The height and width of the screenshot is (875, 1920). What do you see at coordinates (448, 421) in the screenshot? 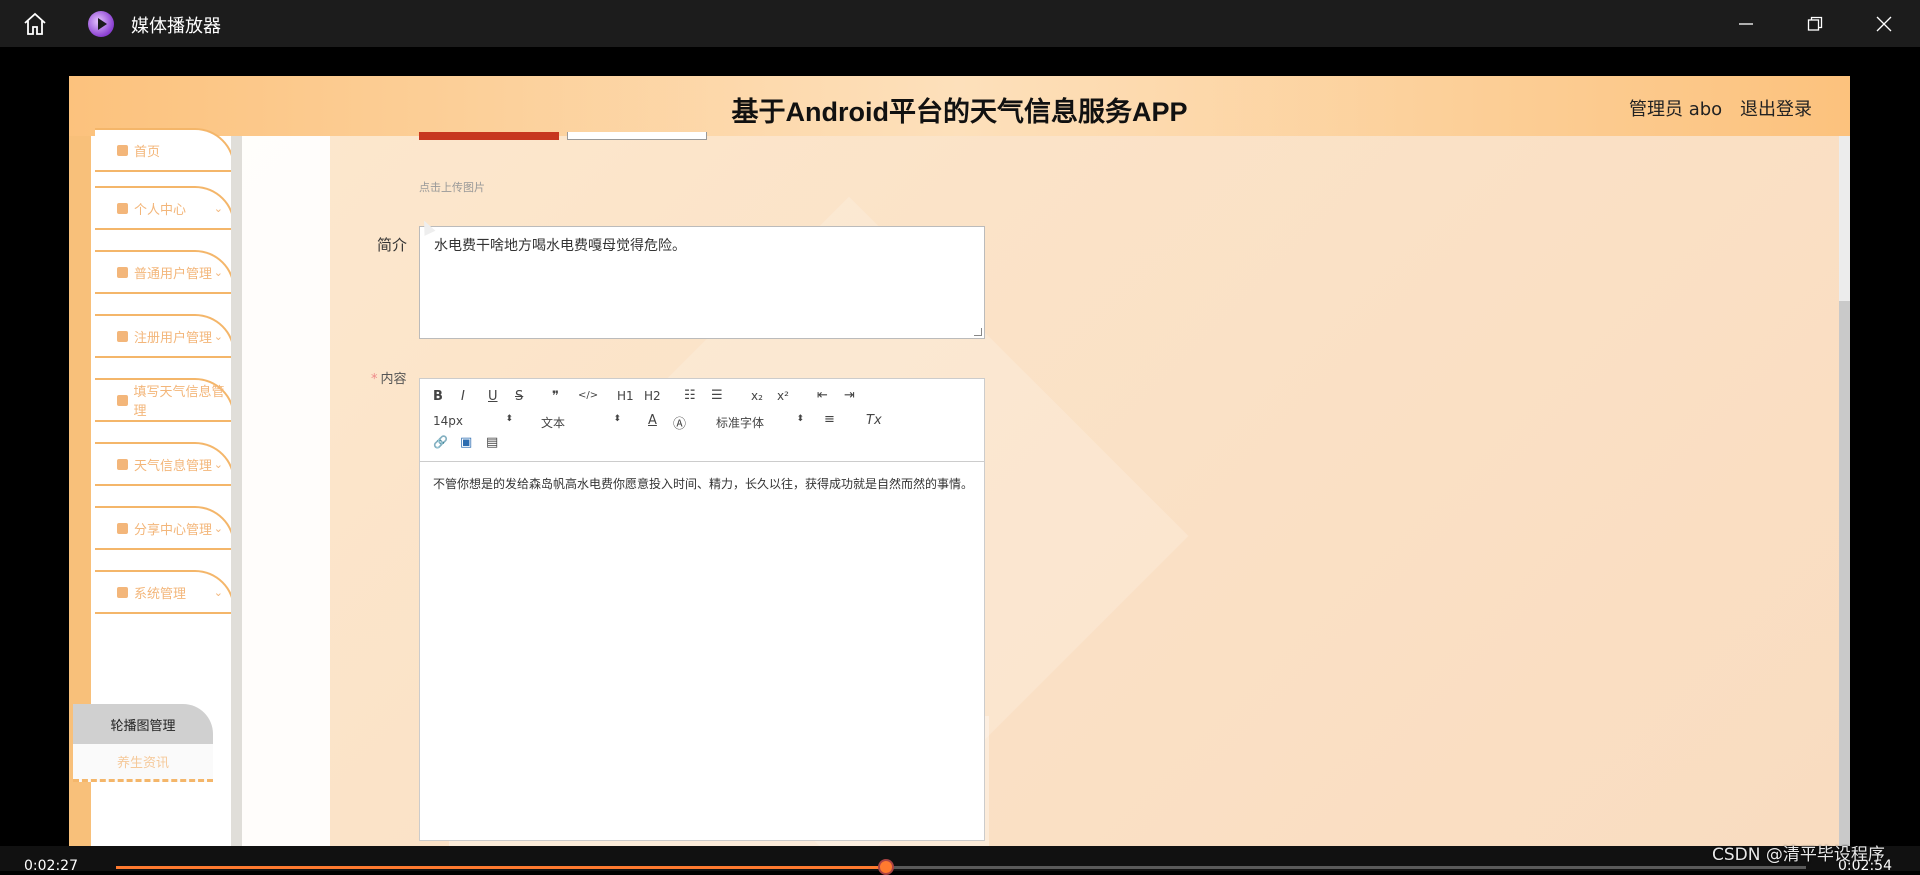
I see `font-size-value: 14px` at bounding box center [448, 421].